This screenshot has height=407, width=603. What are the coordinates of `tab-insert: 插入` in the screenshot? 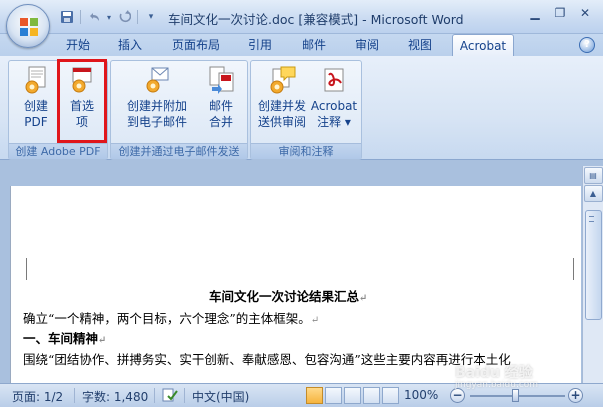 It's located at (130, 45).